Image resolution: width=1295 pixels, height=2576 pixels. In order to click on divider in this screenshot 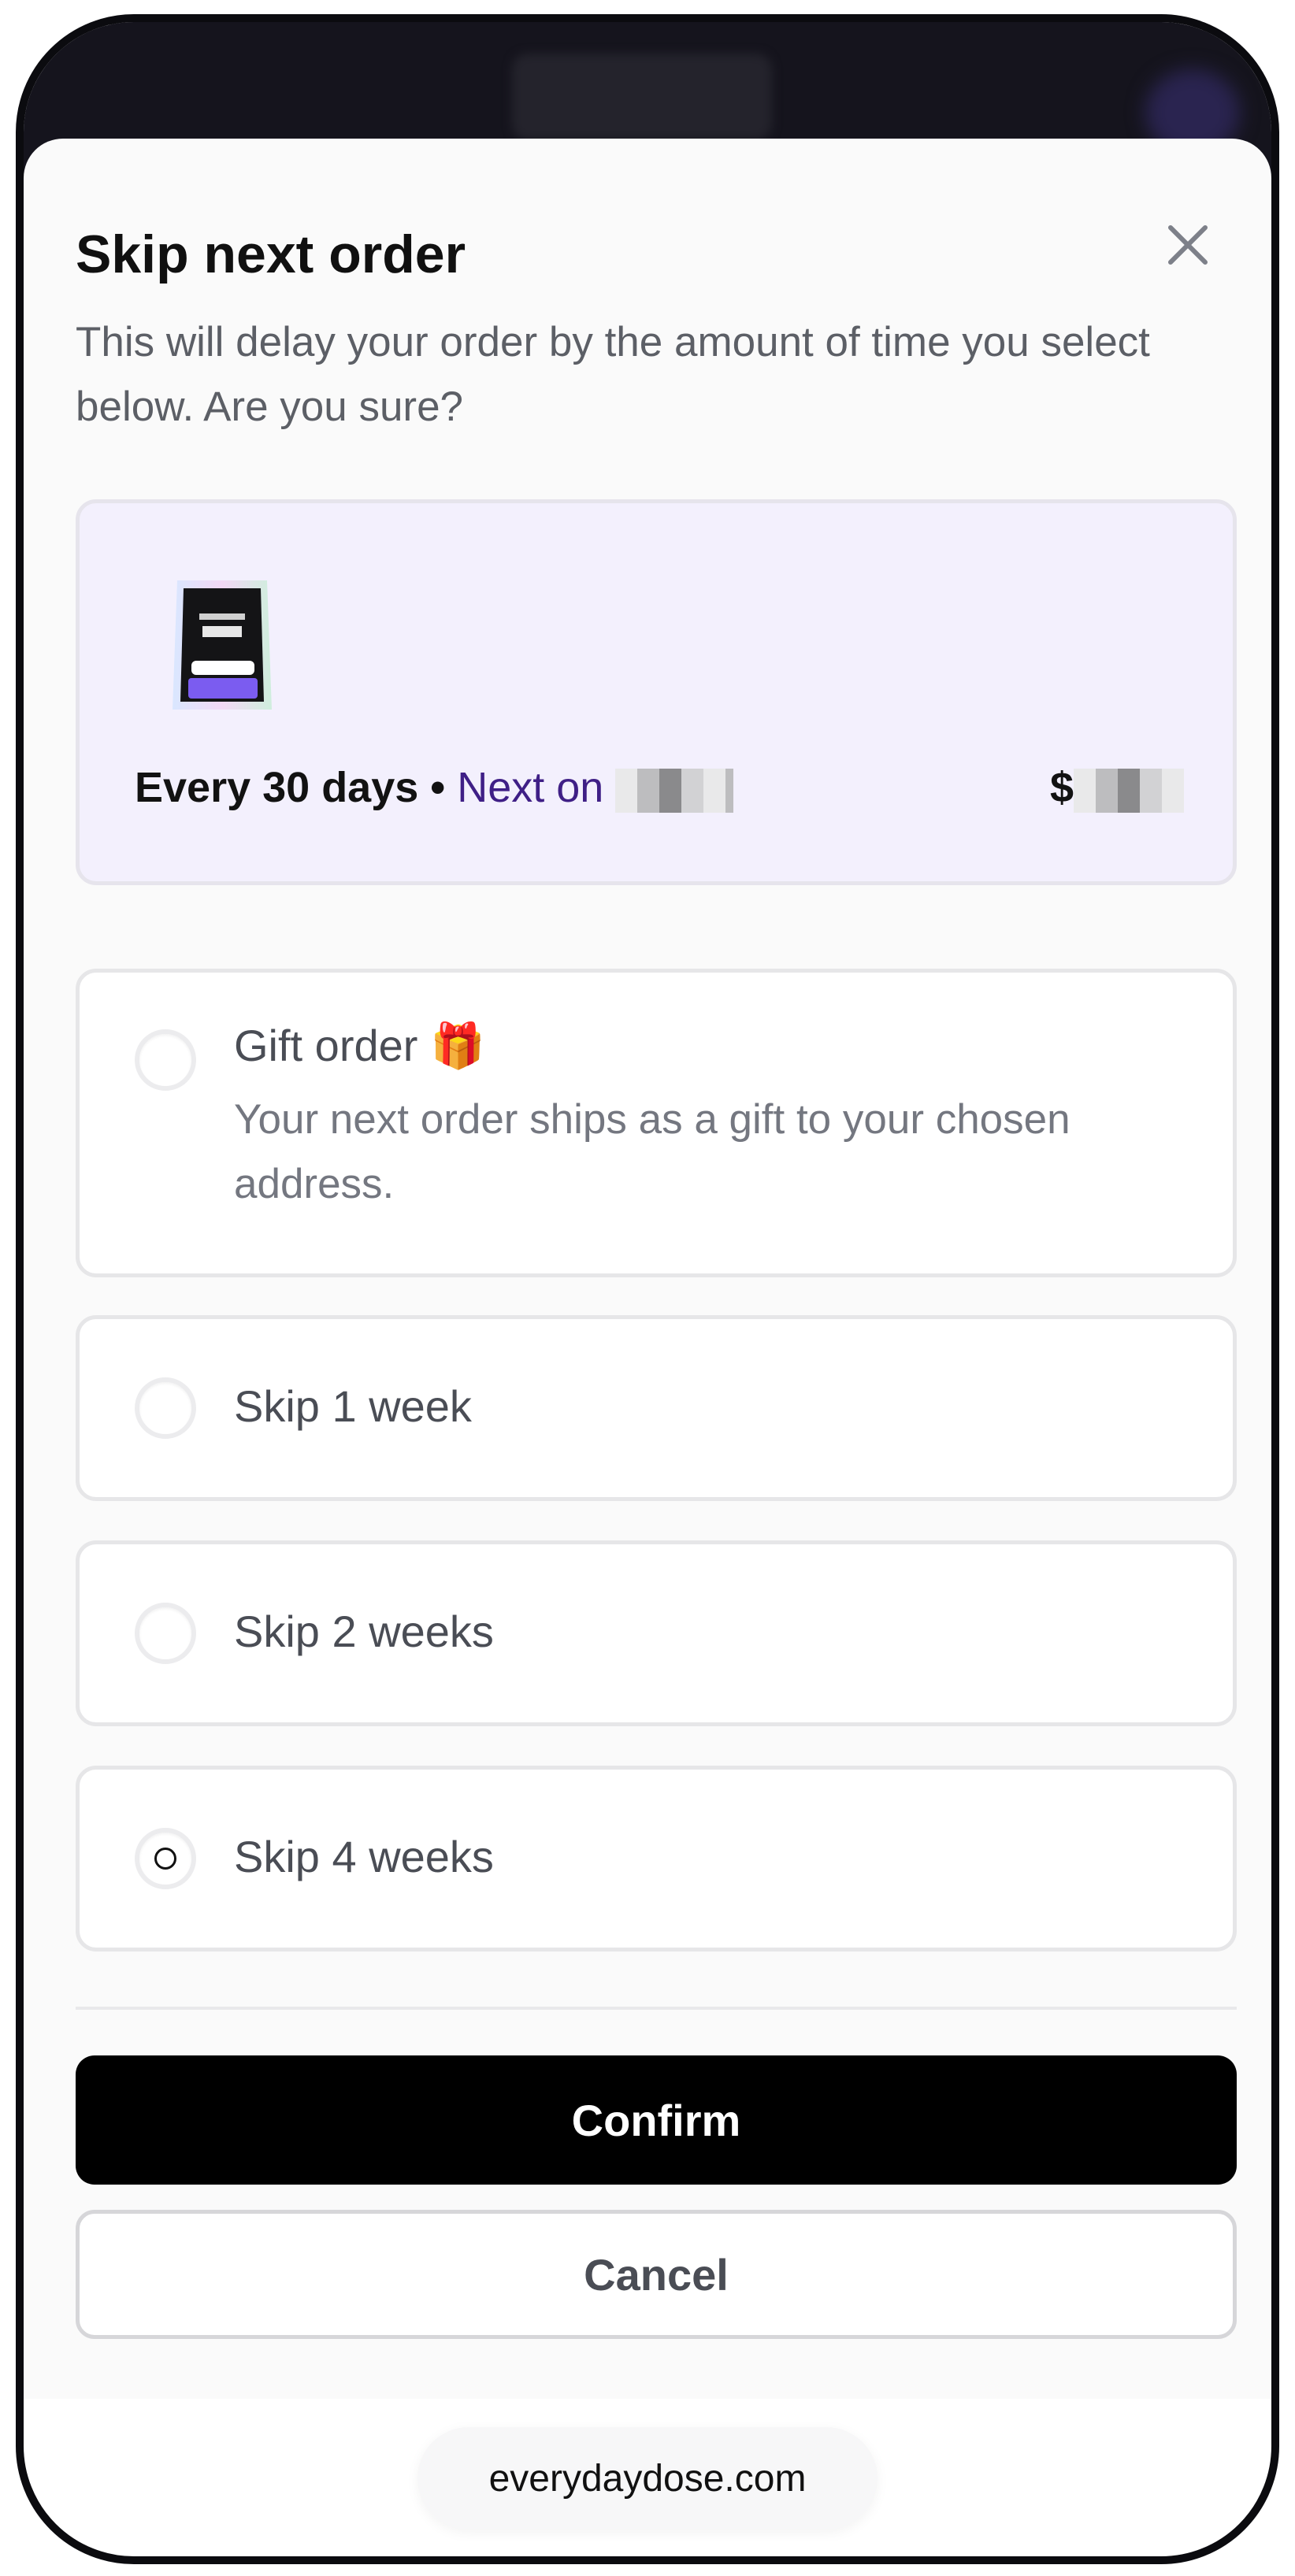, I will do `click(656, 2008)`.